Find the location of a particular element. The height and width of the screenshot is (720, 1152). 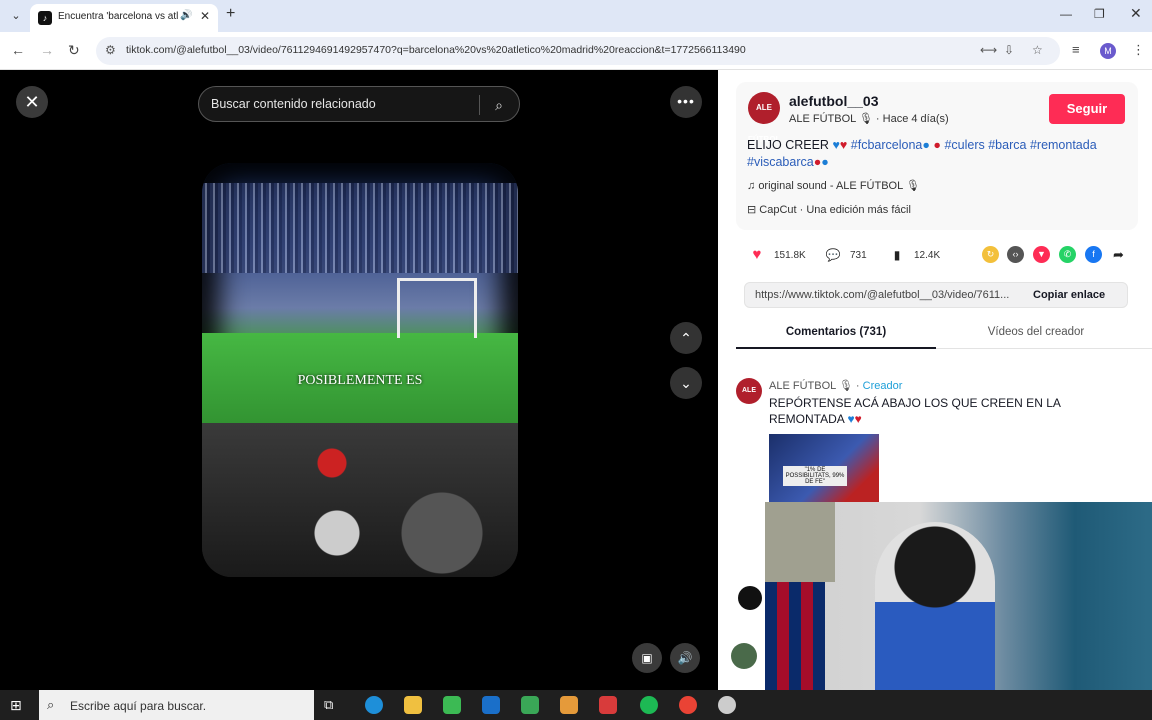

tab-search-dropdown-icon: ⌄ is located at coordinates (16, 16).